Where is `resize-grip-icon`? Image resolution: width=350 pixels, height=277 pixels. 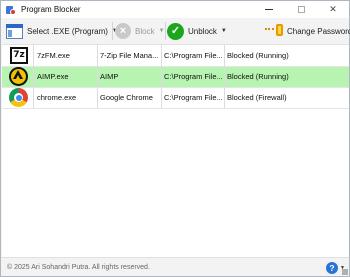 resize-grip-icon is located at coordinates (345, 272).